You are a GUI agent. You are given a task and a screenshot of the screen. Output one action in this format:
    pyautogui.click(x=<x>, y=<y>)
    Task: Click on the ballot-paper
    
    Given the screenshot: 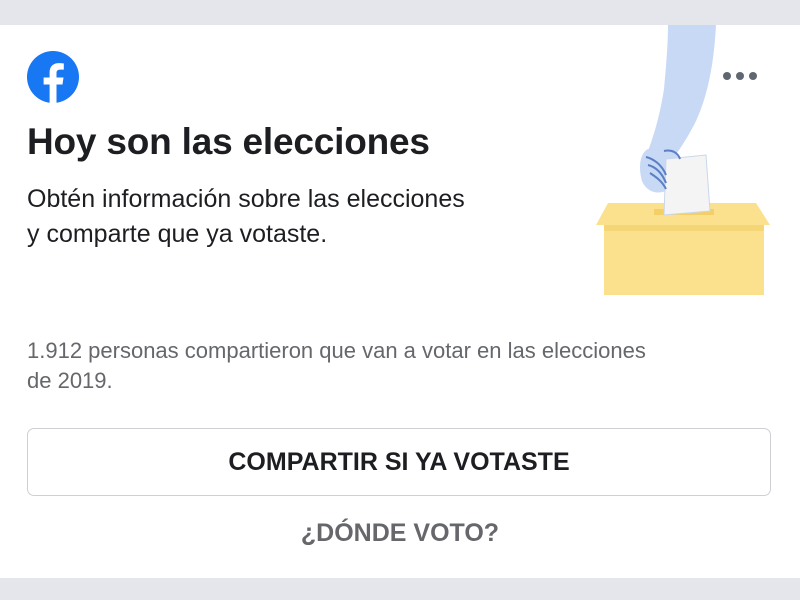 What is the action you would take?
    pyautogui.click(x=687, y=185)
    